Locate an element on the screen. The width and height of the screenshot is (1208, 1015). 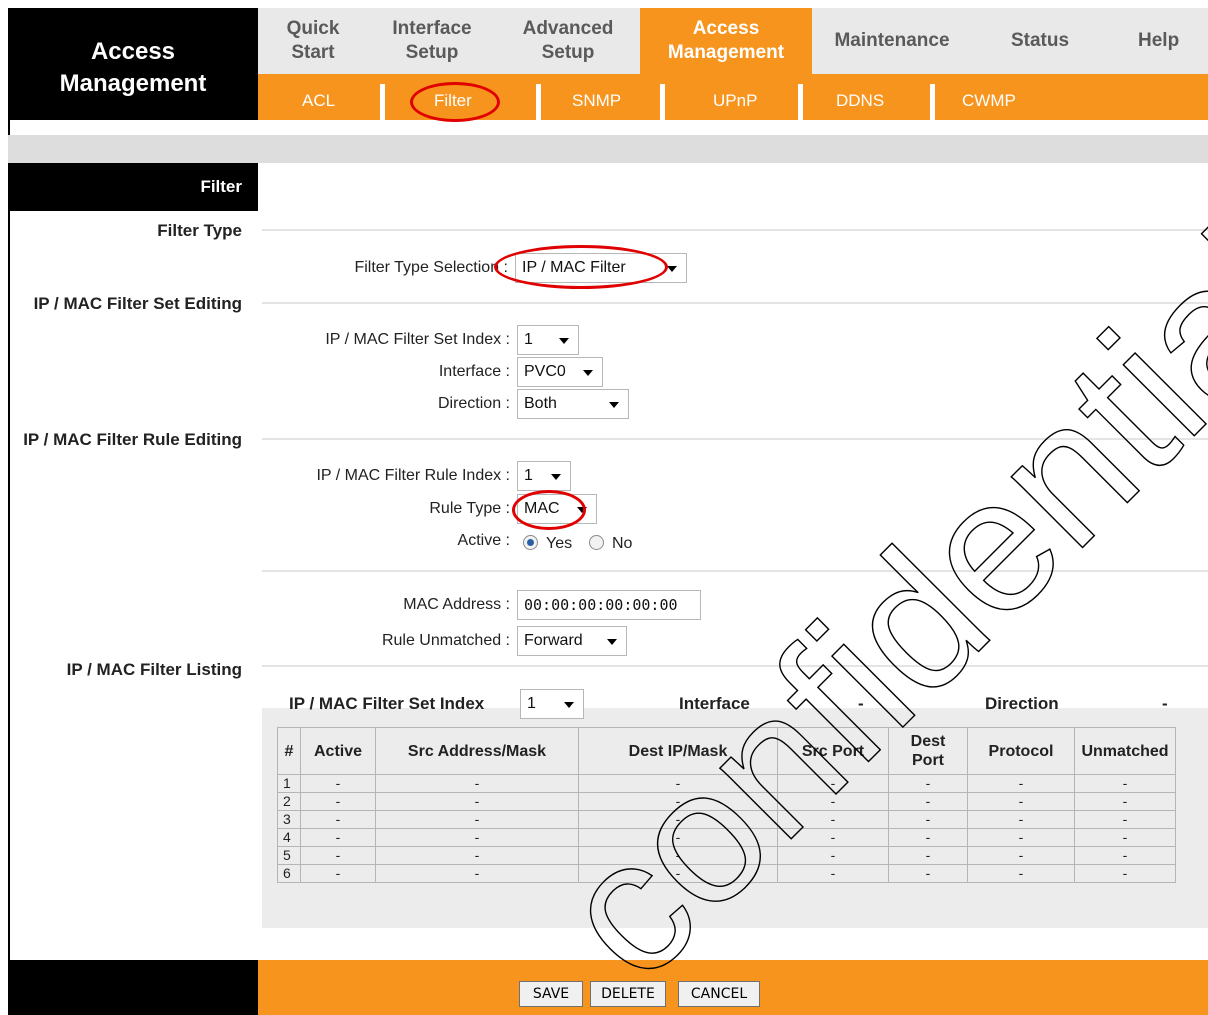
active-no-label: No is located at coordinates (622, 543).